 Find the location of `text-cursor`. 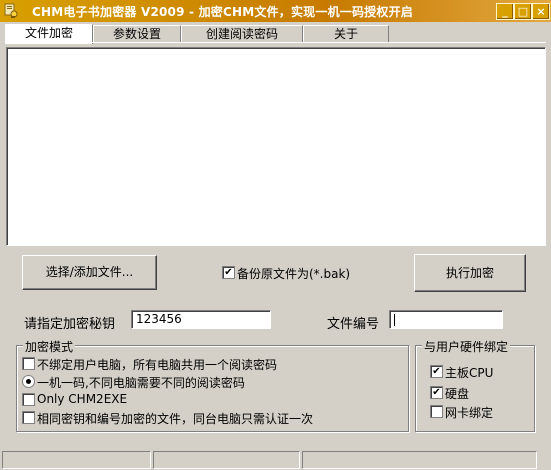

text-cursor is located at coordinates (394, 319).